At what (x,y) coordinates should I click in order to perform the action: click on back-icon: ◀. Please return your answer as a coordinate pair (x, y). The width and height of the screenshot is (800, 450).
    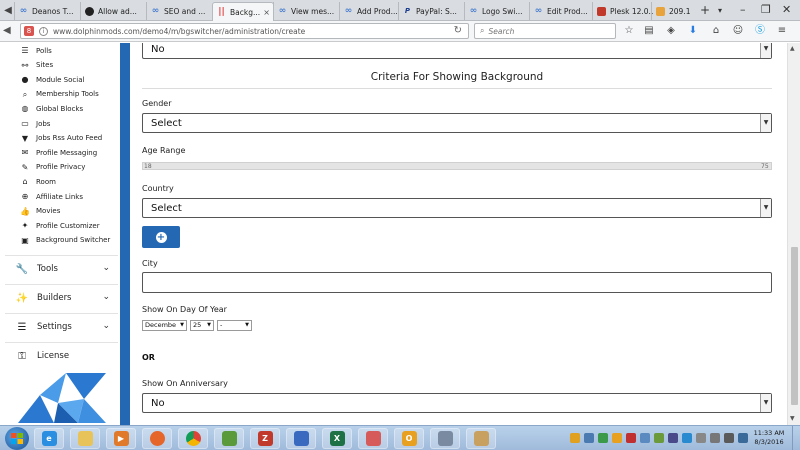
    Looking at the image, I should click on (9, 31).